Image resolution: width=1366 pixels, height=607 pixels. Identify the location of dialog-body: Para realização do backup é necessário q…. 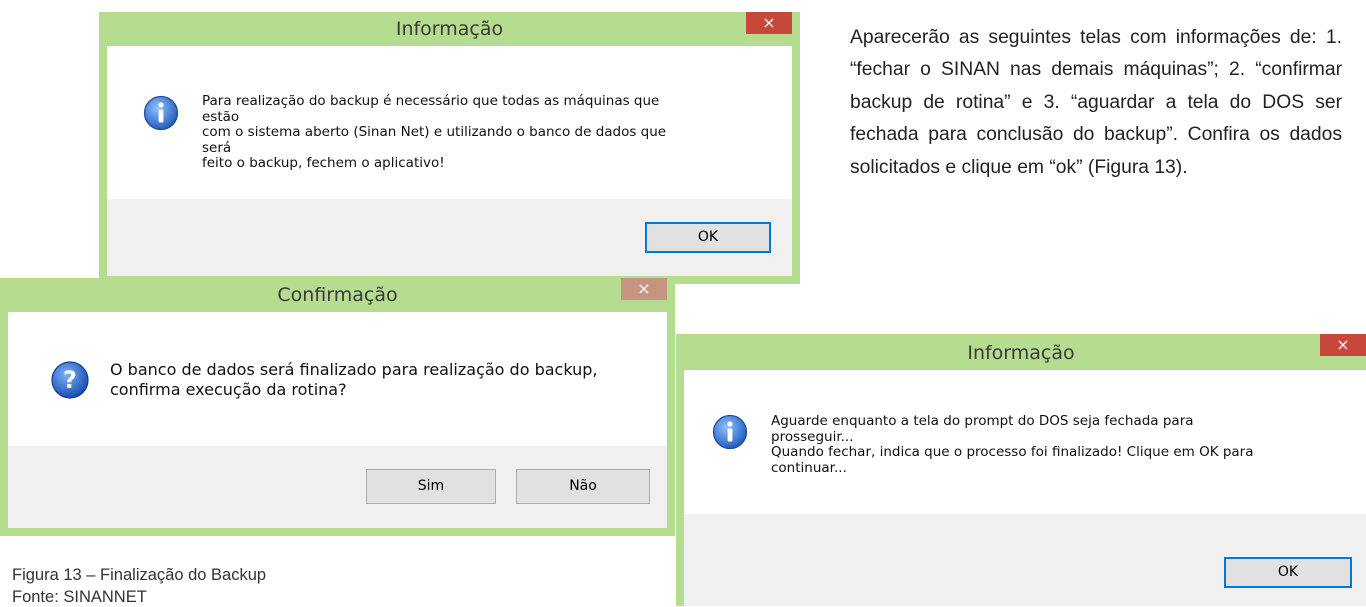
(449, 122).